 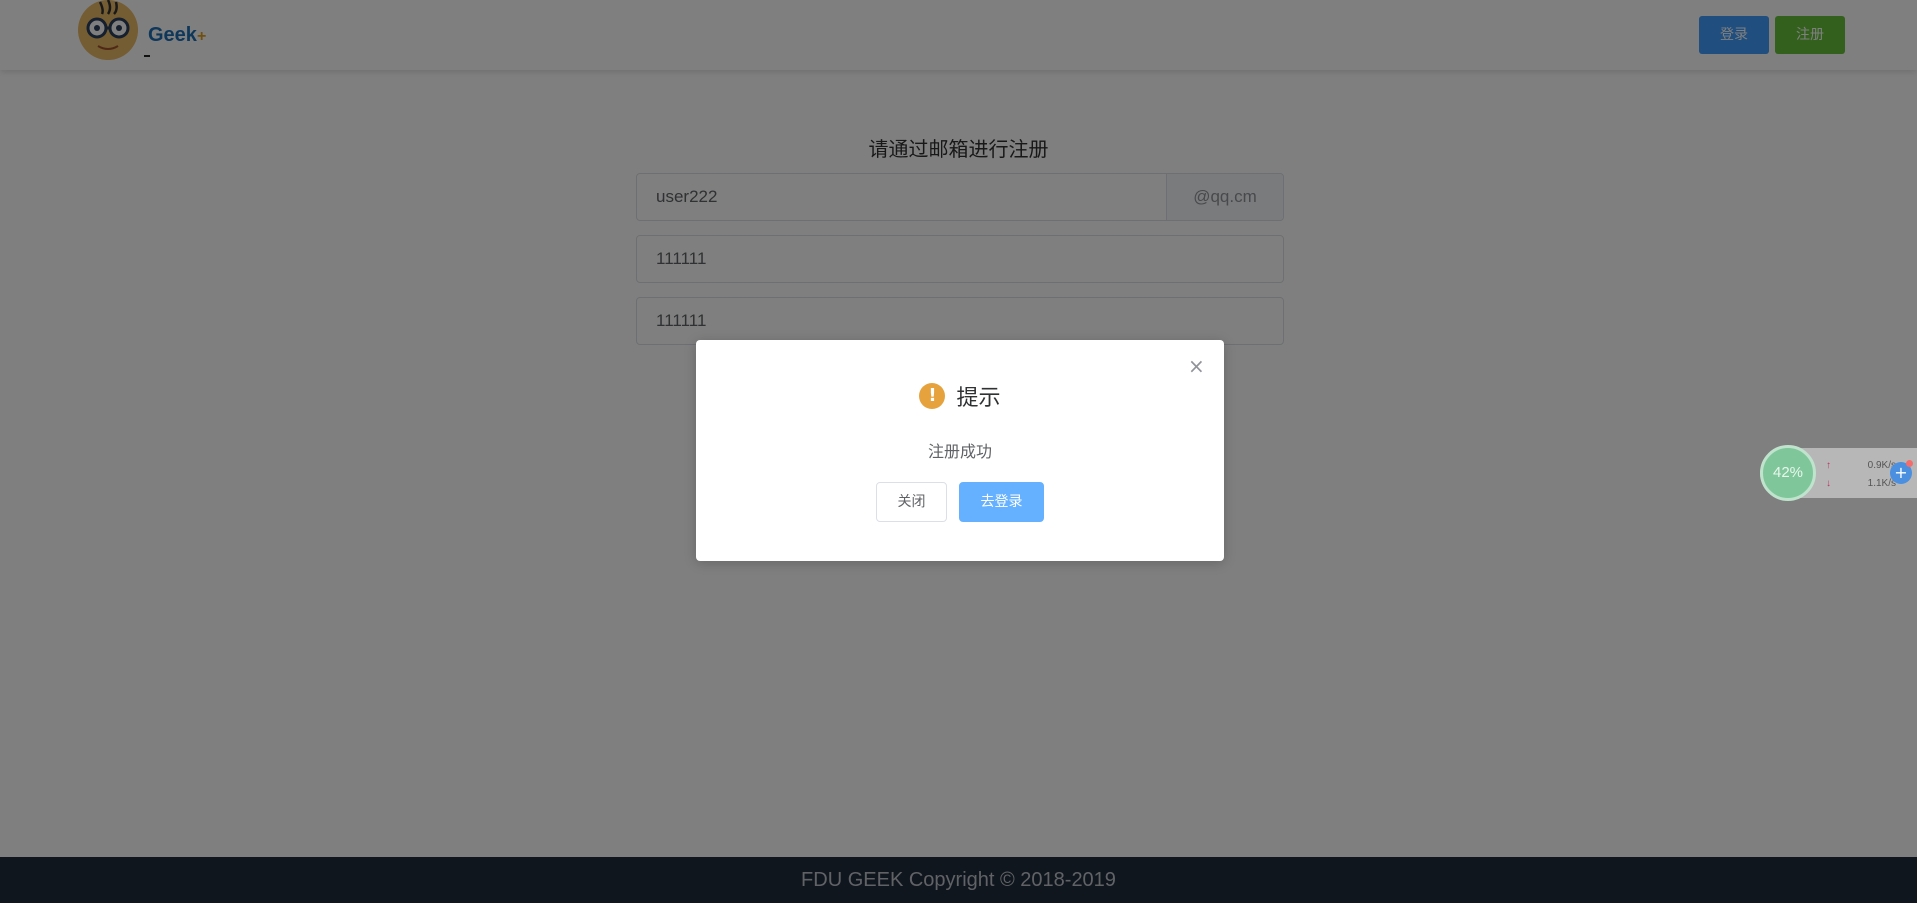 I want to click on download-arrow-icon: ↓, so click(x=1828, y=483).